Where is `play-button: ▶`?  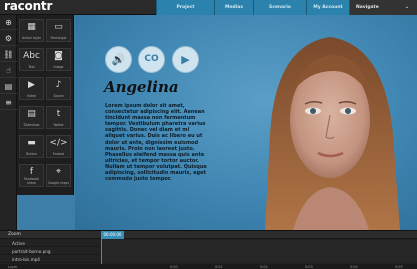 play-button: ▶ is located at coordinates (185, 59).